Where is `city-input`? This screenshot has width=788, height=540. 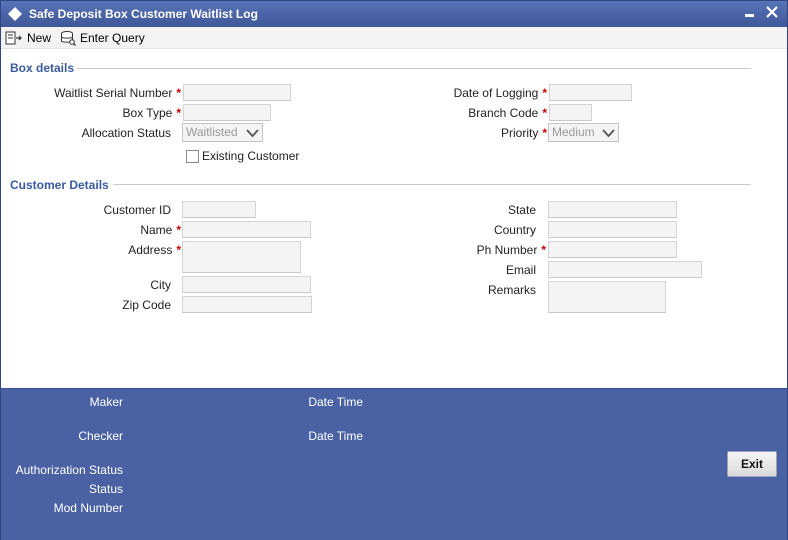
city-input is located at coordinates (246, 284).